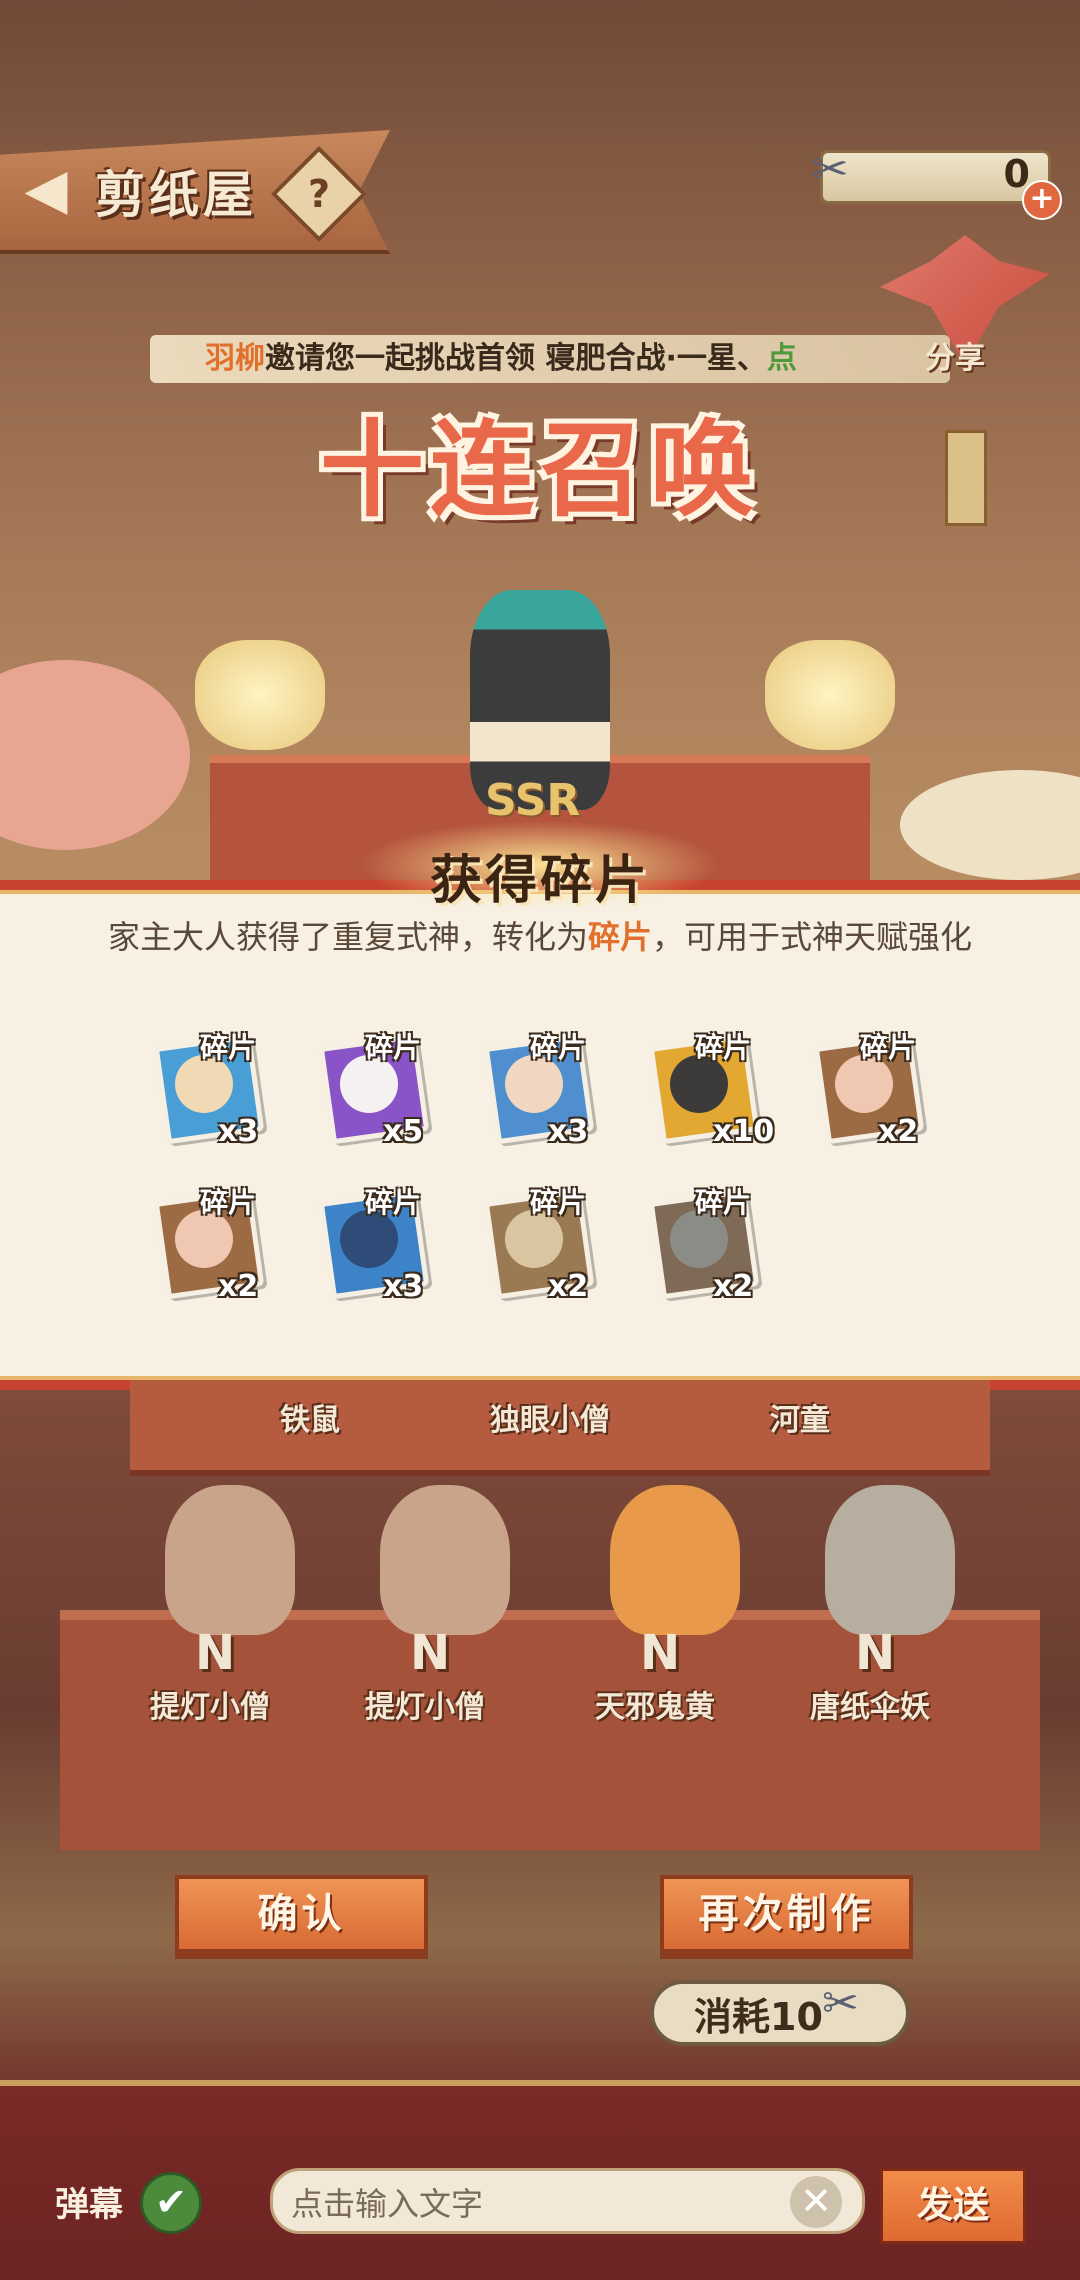  I want to click on desc-suffix: ，可用于式神天赋强化, so click(812, 937).